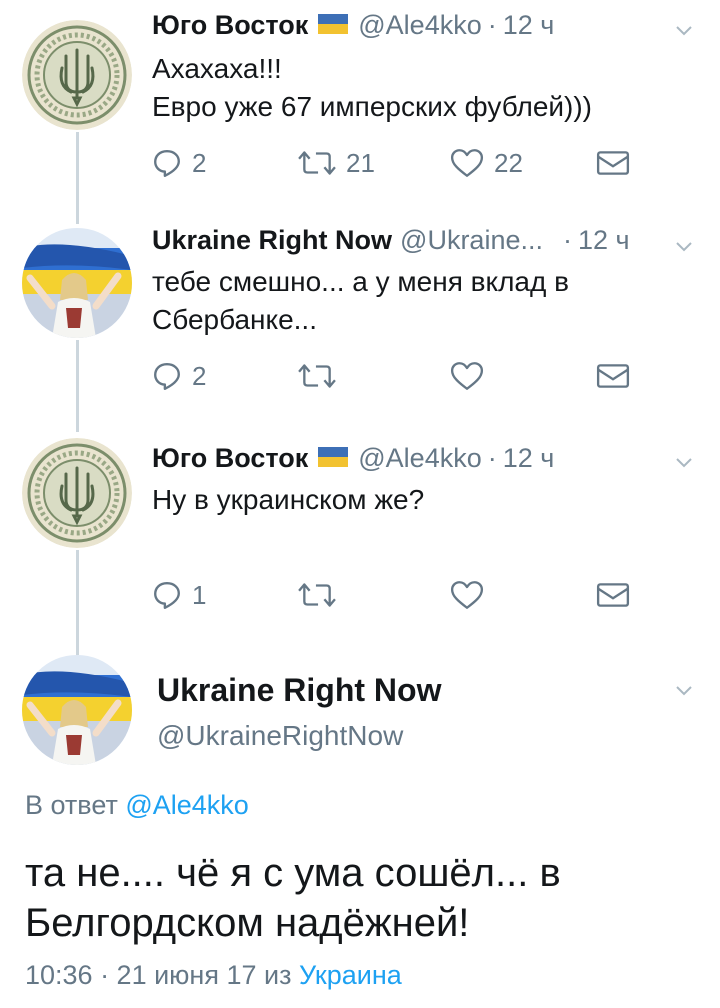 This screenshot has width=720, height=1008. What do you see at coordinates (217, 68) in the screenshot?
I see `tweet-text-line: Ахахаха!!!` at bounding box center [217, 68].